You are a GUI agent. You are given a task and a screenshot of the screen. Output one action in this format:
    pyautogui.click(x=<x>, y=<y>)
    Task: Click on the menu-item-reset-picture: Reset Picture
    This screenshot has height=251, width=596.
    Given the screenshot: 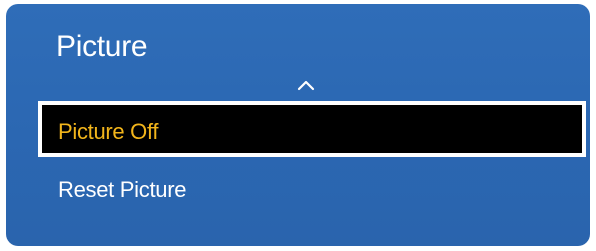 What is the action you would take?
    pyautogui.click(x=312, y=194)
    